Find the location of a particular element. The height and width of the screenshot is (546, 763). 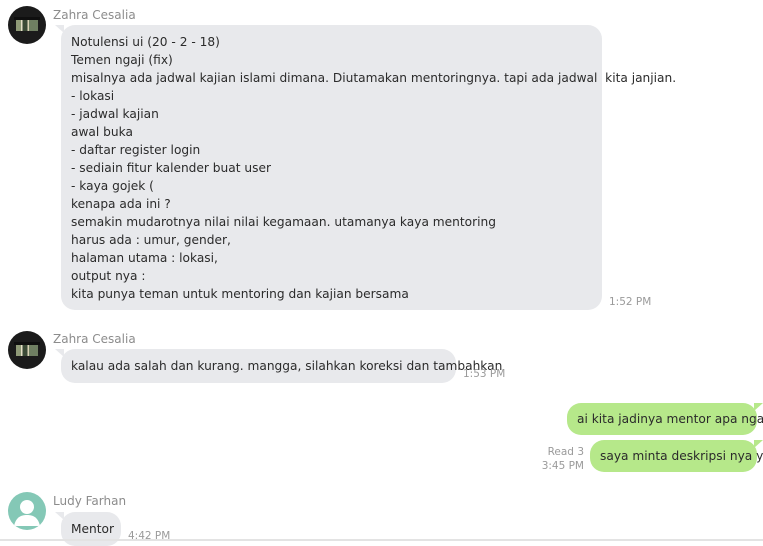

message-line: Notulensi ui (20 - 2 - 18) is located at coordinates (145, 42).